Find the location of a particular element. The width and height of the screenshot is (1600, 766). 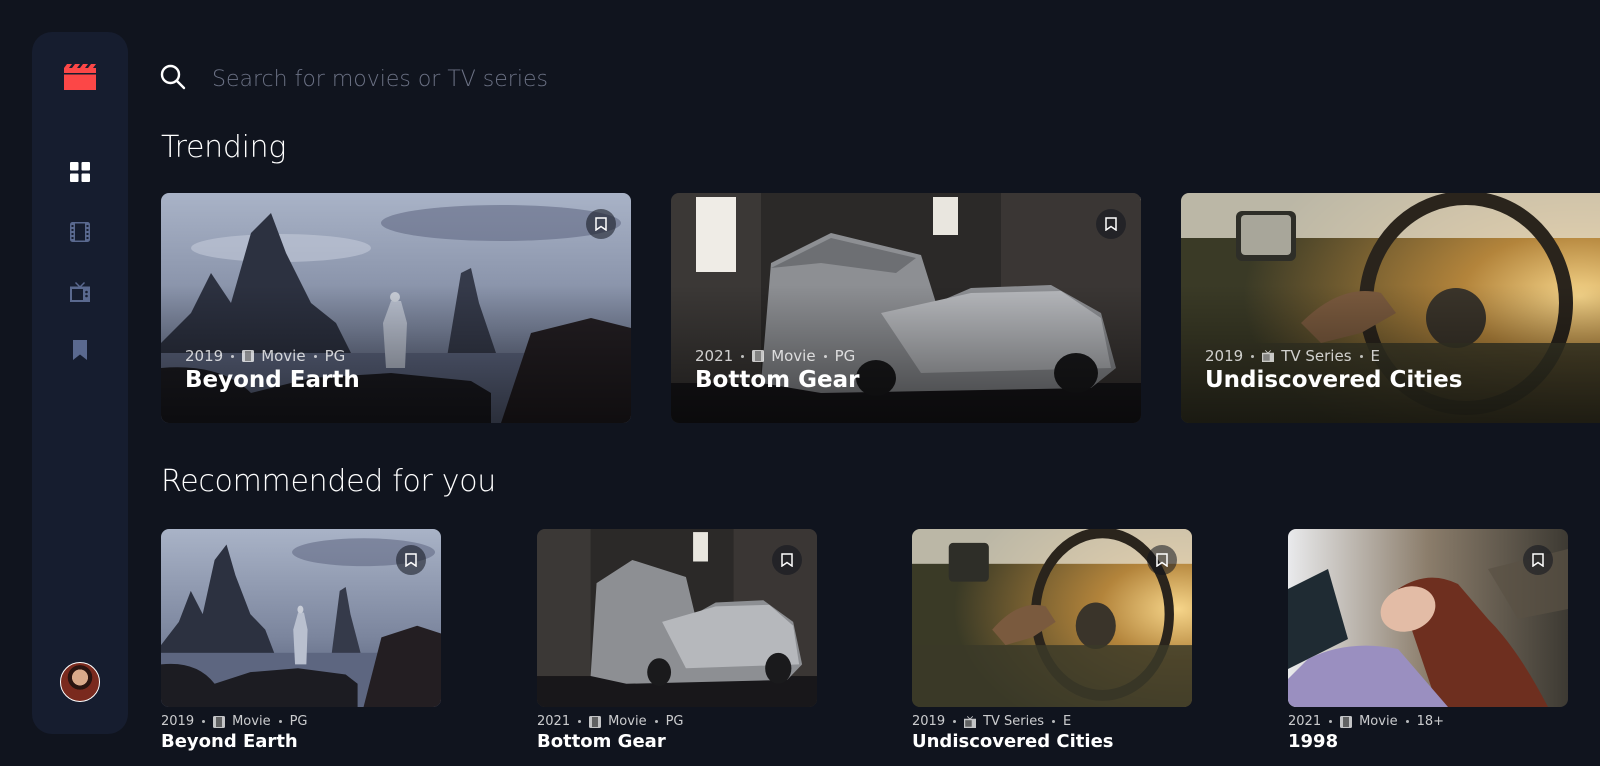

app-logo-icon is located at coordinates (80, 77).